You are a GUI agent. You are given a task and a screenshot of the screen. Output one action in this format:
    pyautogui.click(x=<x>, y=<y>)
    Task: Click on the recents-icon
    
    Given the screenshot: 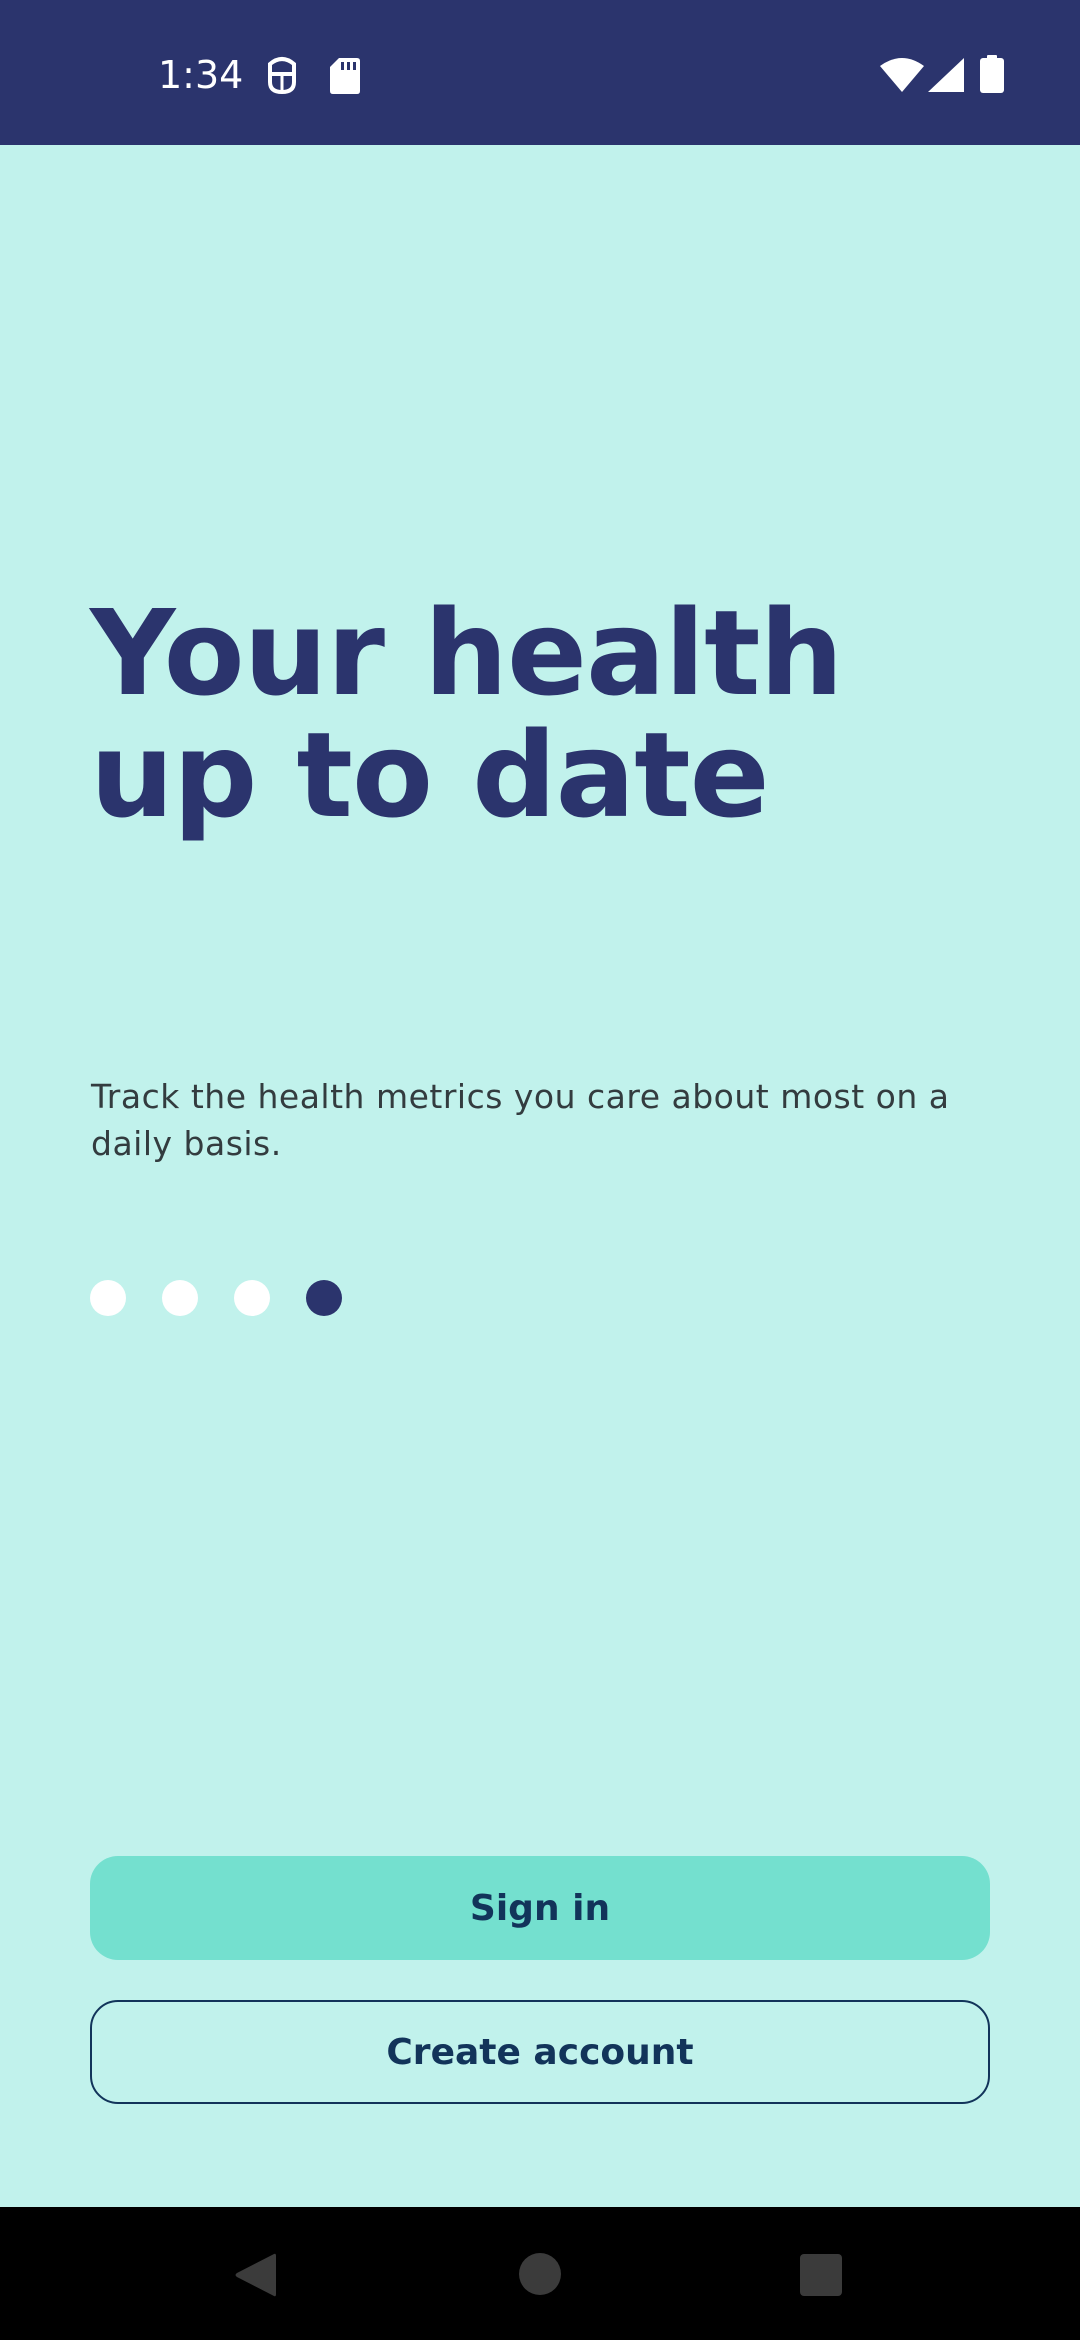 What is the action you would take?
    pyautogui.click(x=821, y=2275)
    